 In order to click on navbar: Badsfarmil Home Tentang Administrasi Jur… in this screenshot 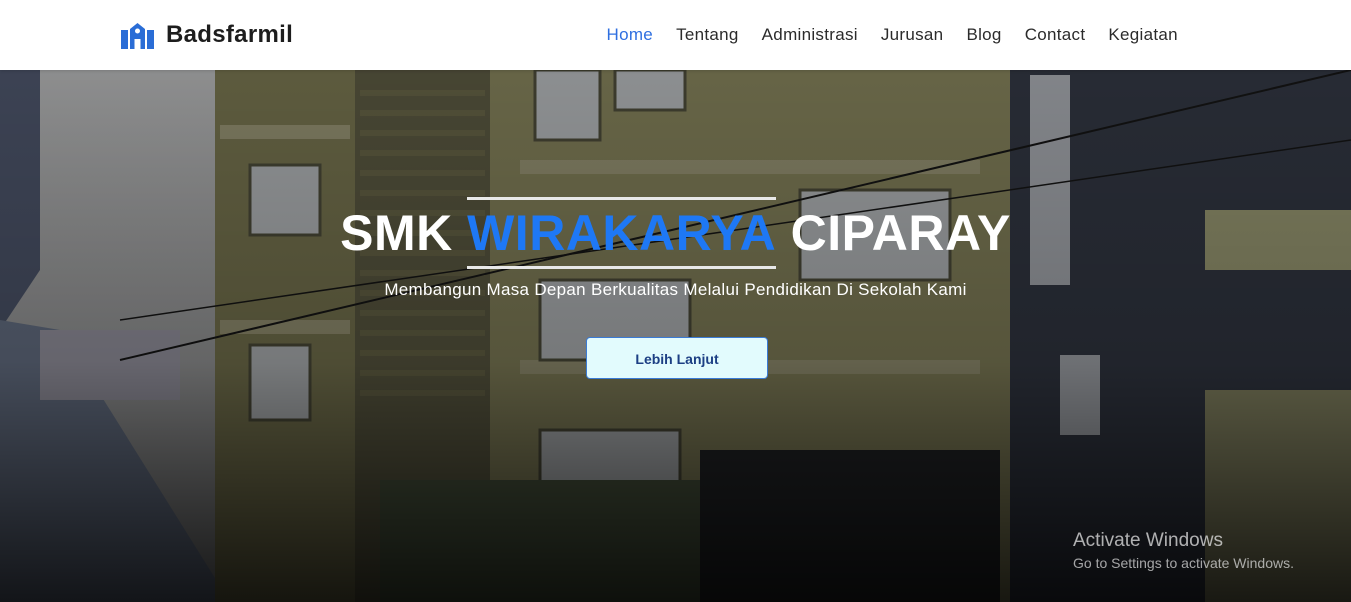, I will do `click(675, 35)`.